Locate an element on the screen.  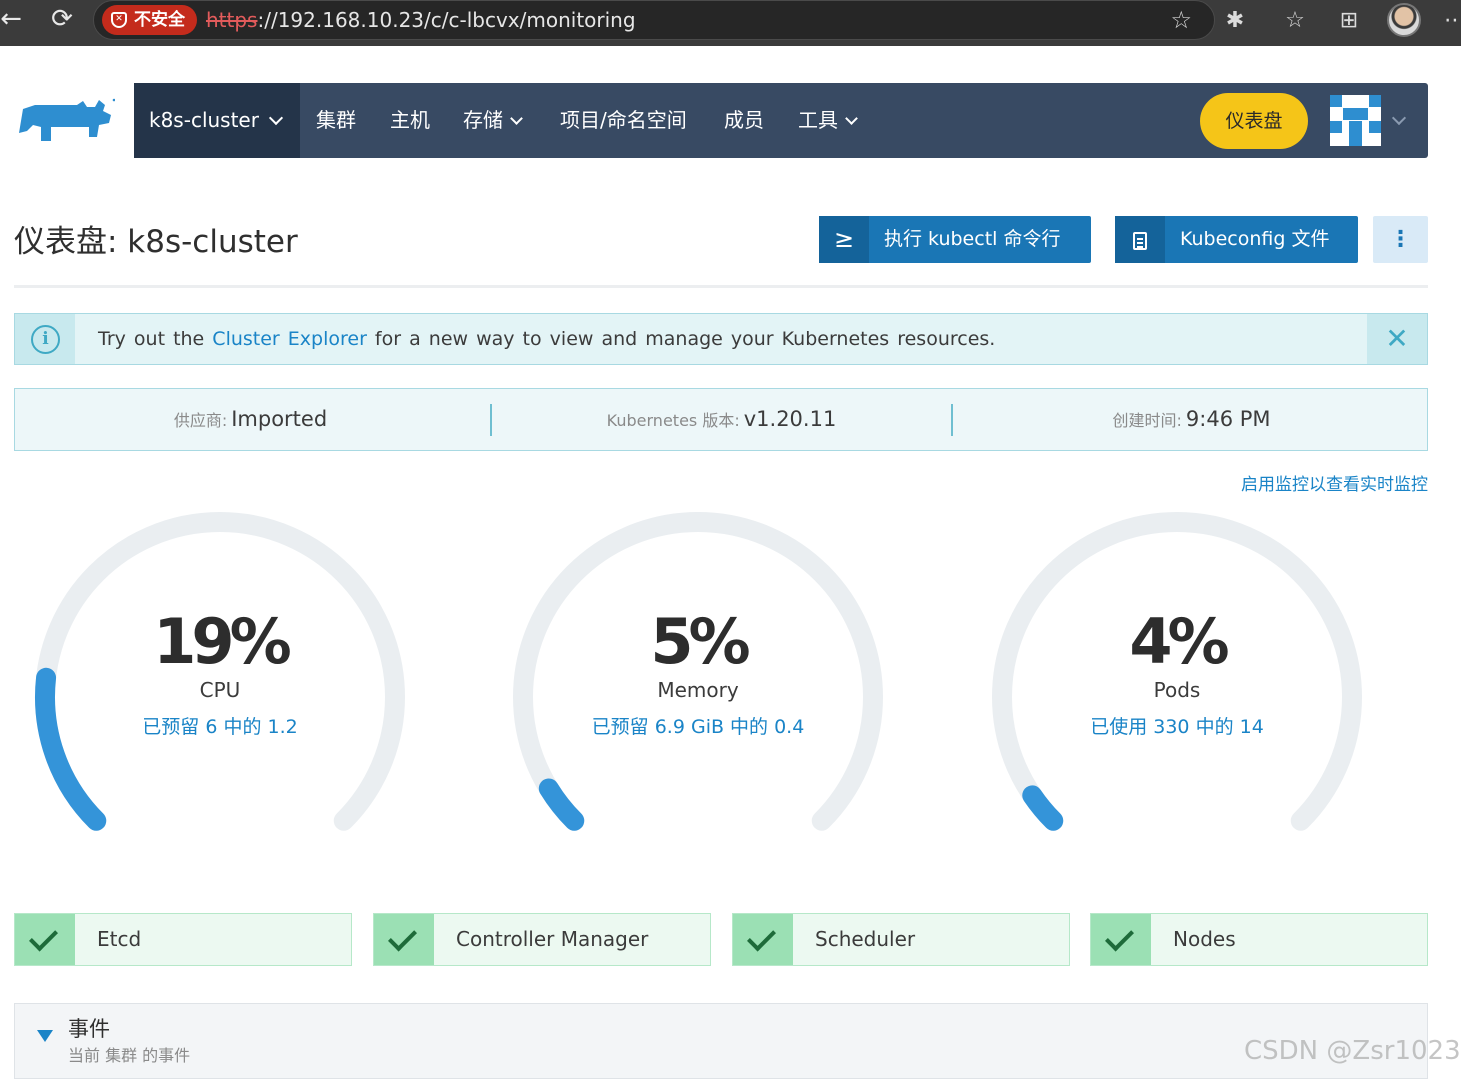
gauge-detail: 已预留 6.9 GiB 中的 0.4 is located at coordinates (698, 727).